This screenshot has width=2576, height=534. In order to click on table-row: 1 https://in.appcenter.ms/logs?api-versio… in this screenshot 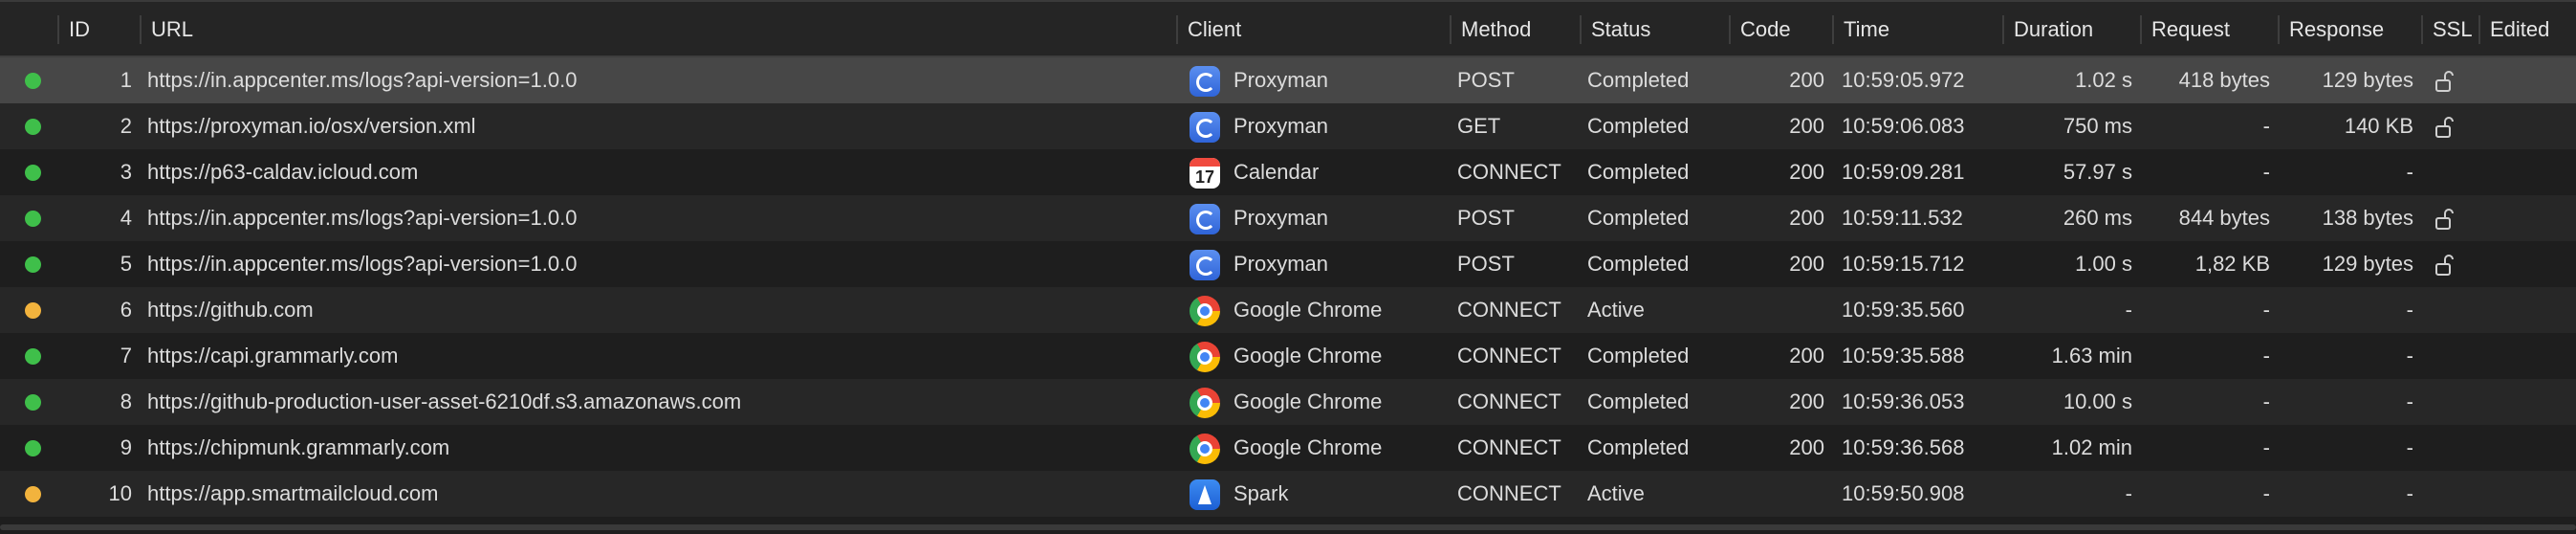, I will do `click(1288, 80)`.